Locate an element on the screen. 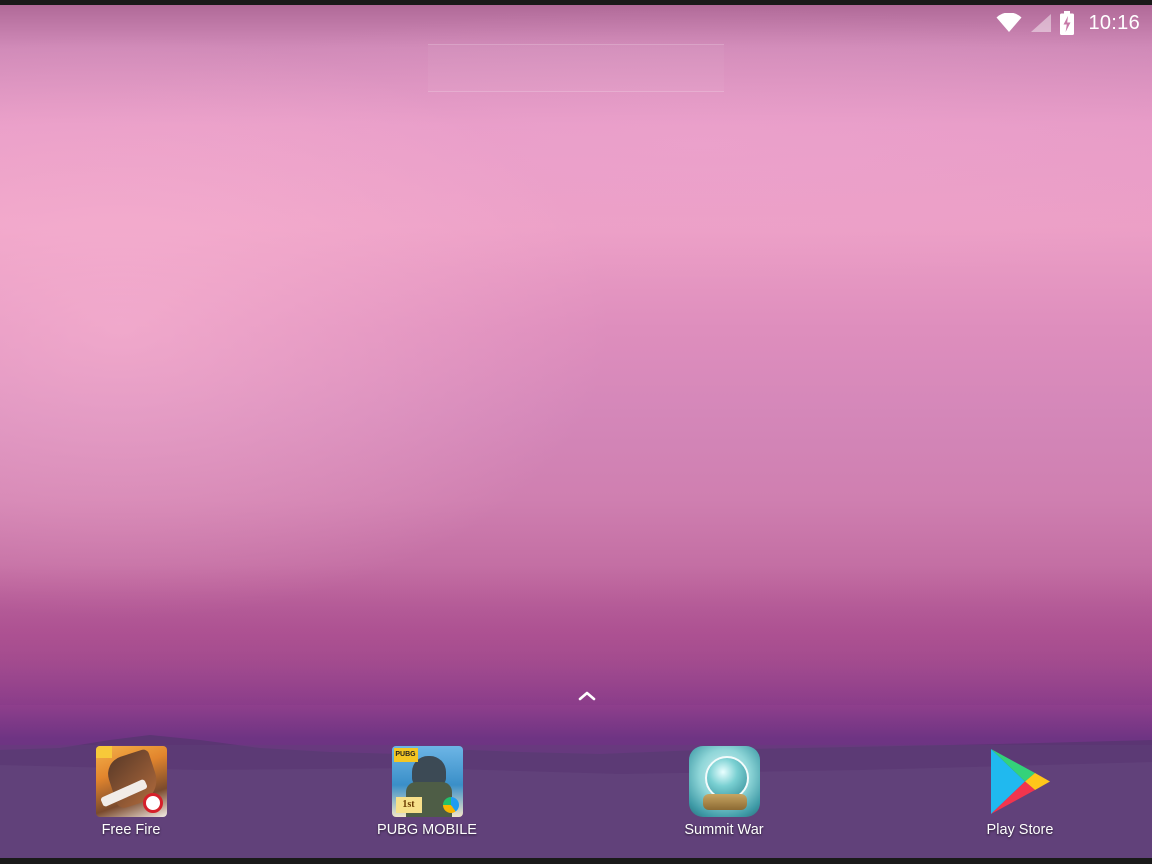 The image size is (1152, 864). free-fire-icon is located at coordinates (131, 781).